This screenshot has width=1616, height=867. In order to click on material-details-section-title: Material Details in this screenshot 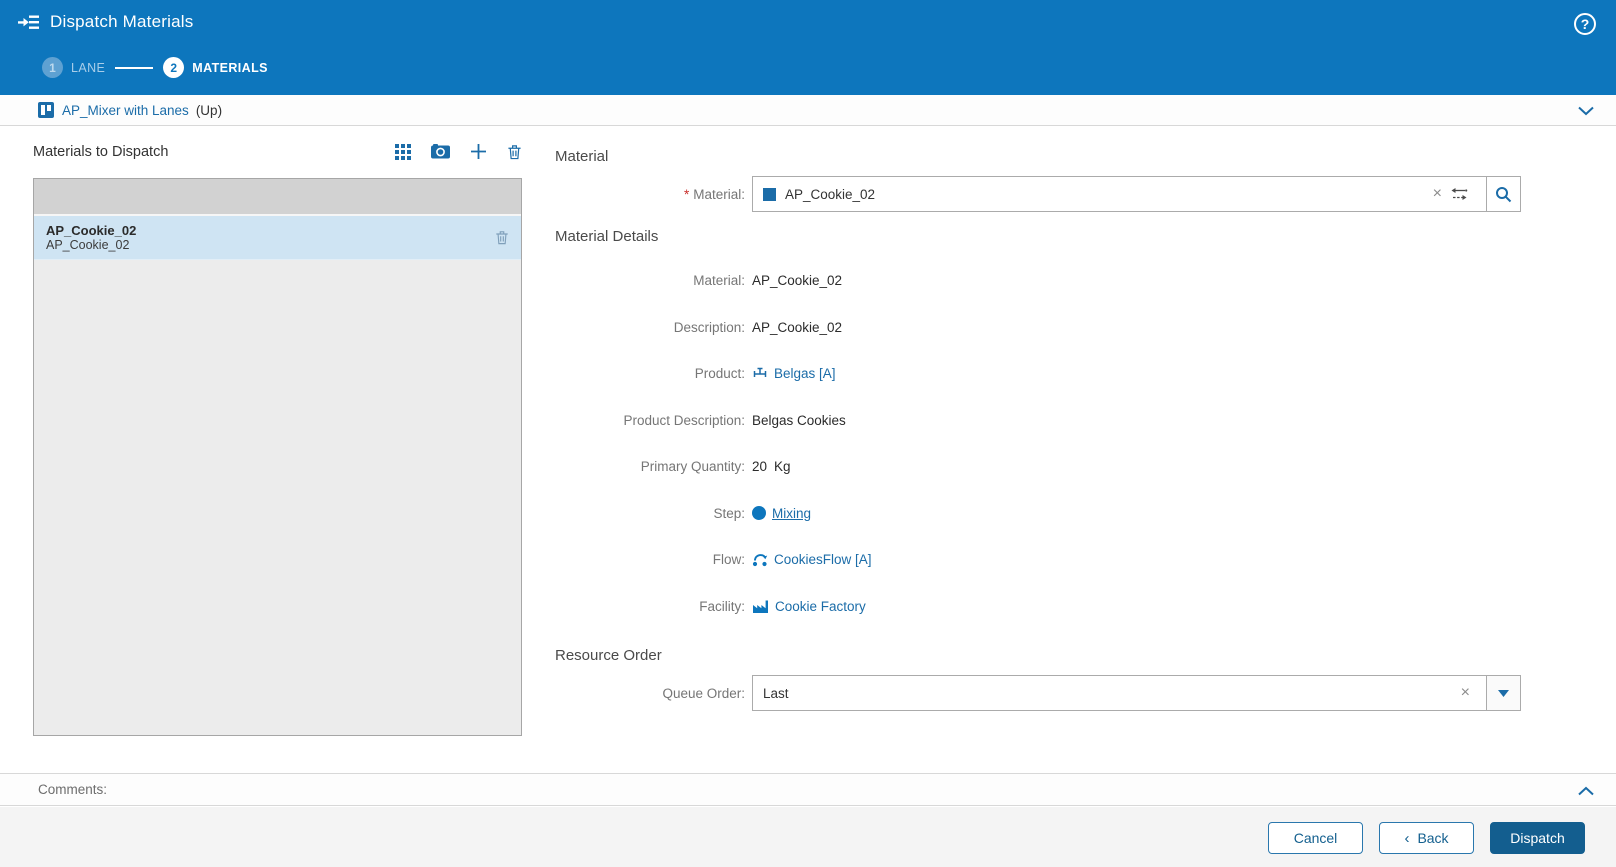, I will do `click(607, 236)`.